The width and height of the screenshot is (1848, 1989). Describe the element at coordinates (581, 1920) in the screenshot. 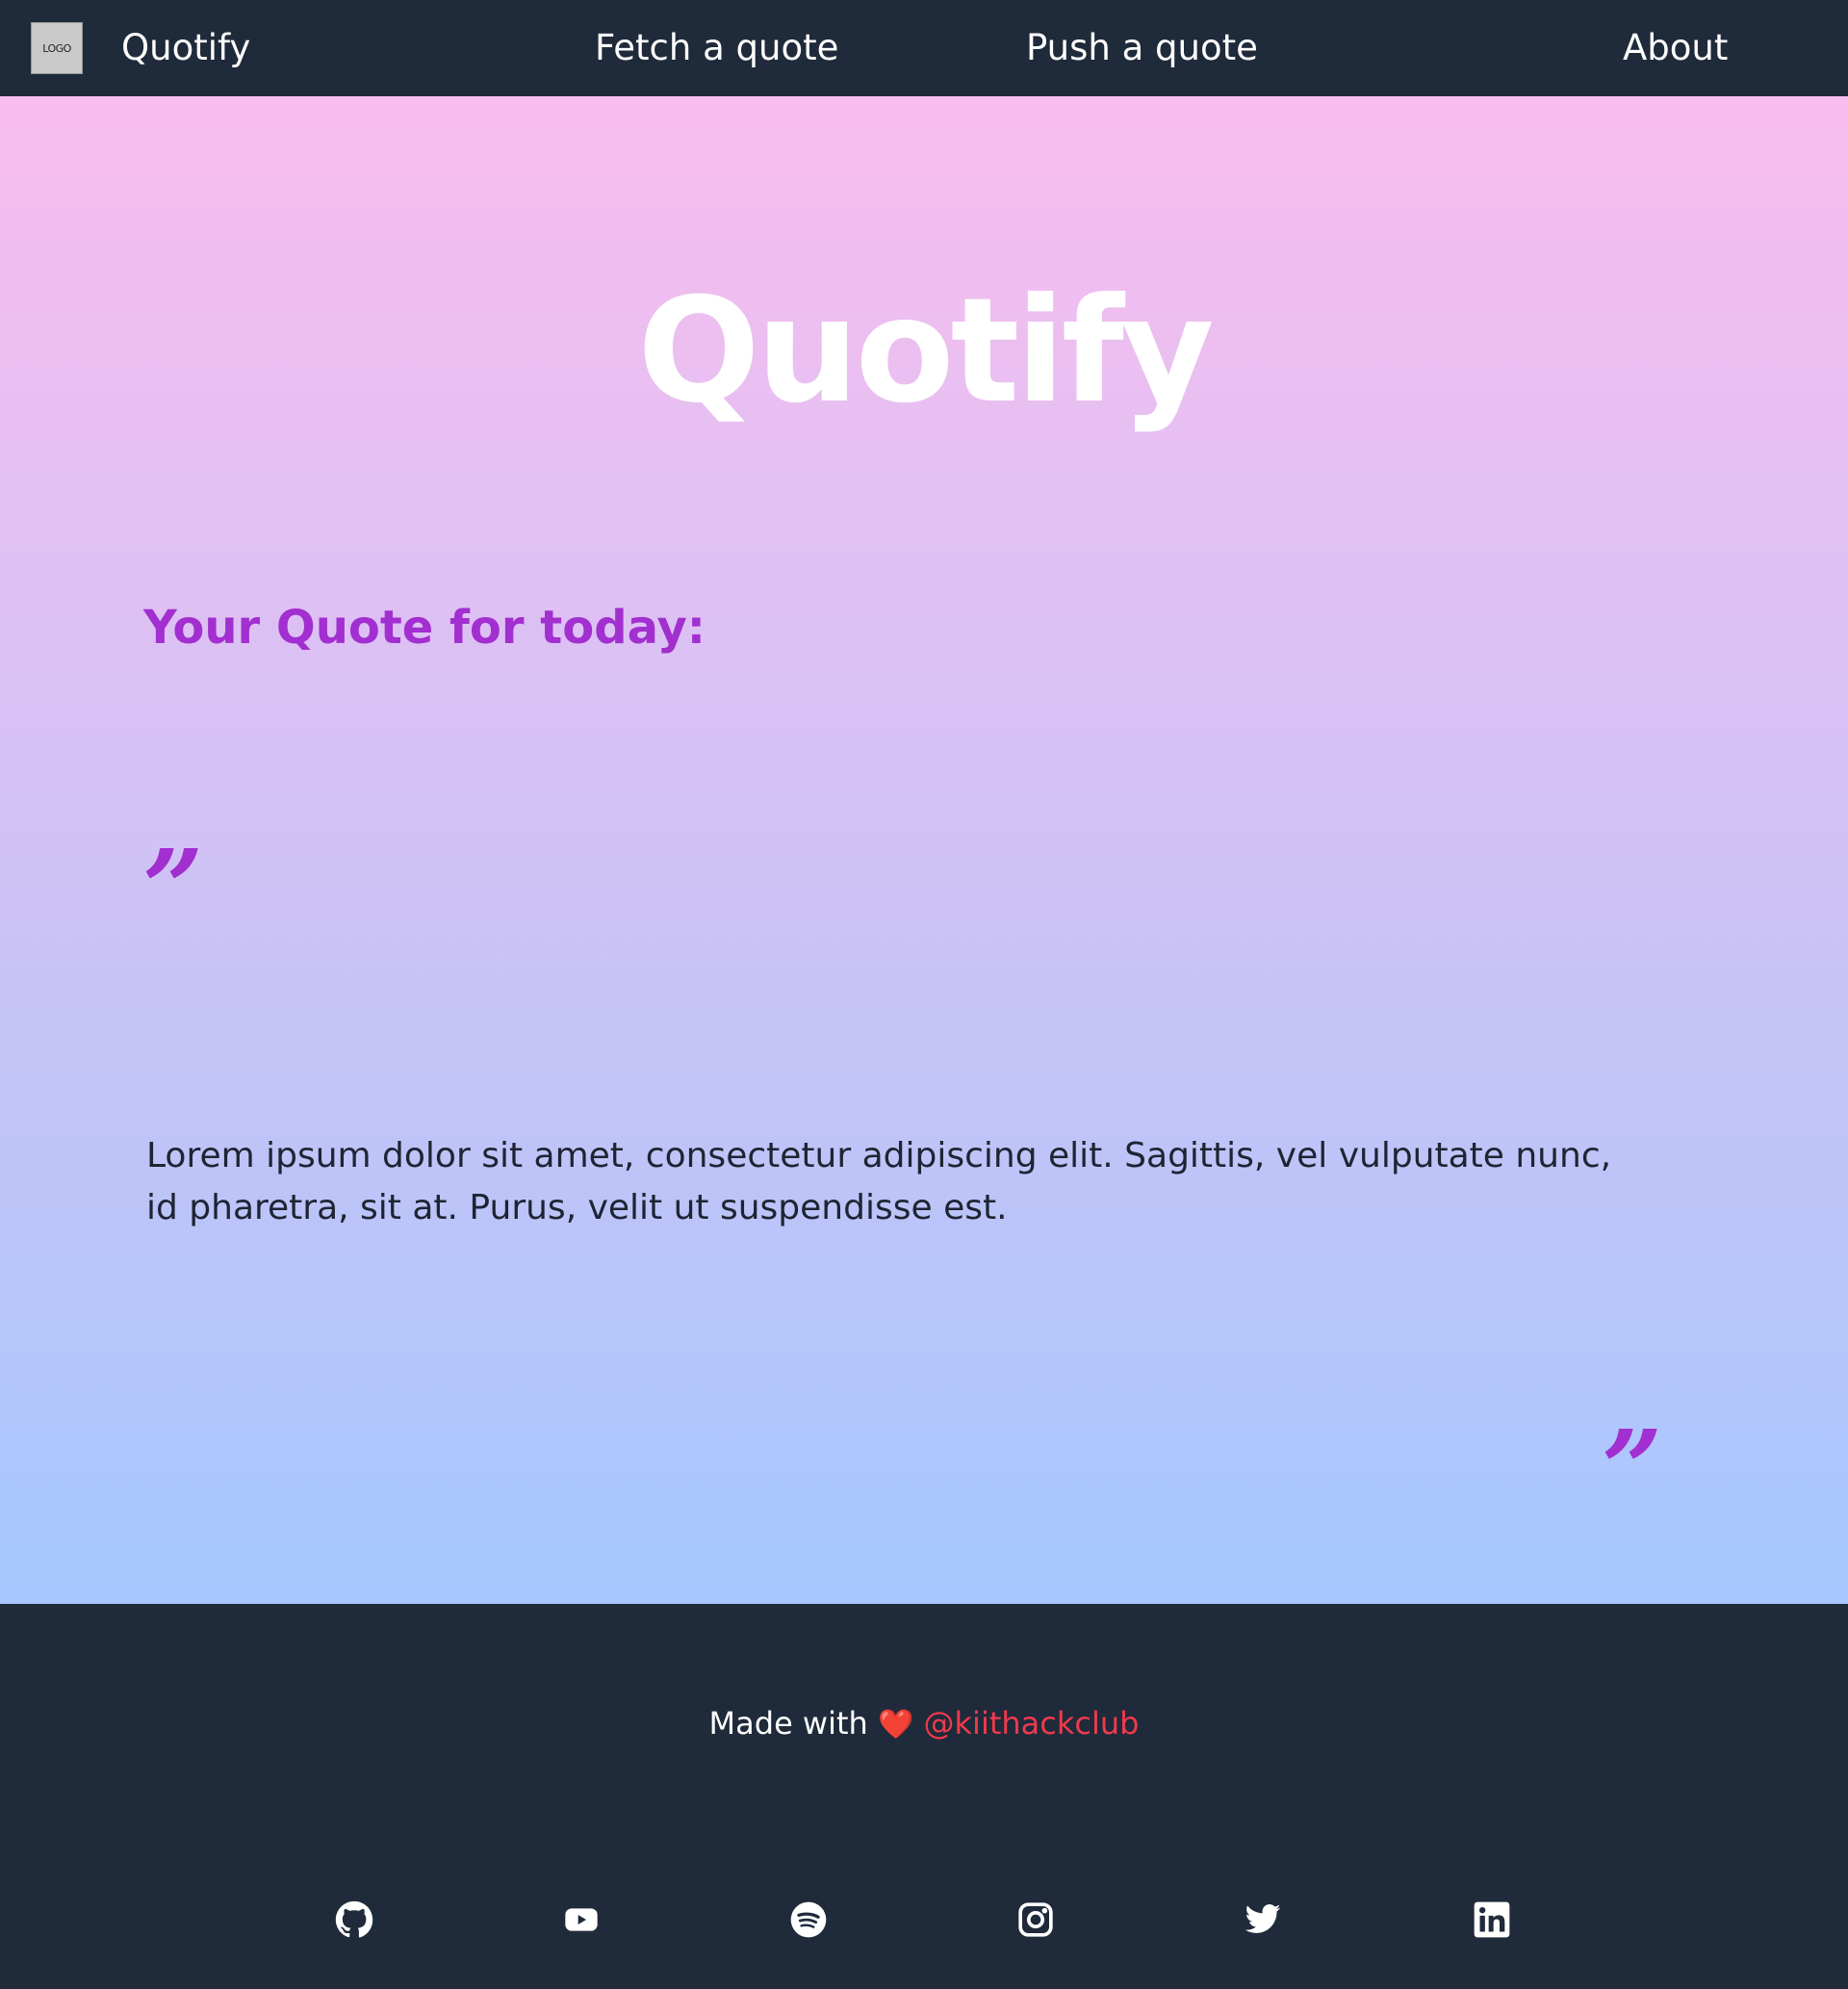

I see `youtube-icon` at that location.